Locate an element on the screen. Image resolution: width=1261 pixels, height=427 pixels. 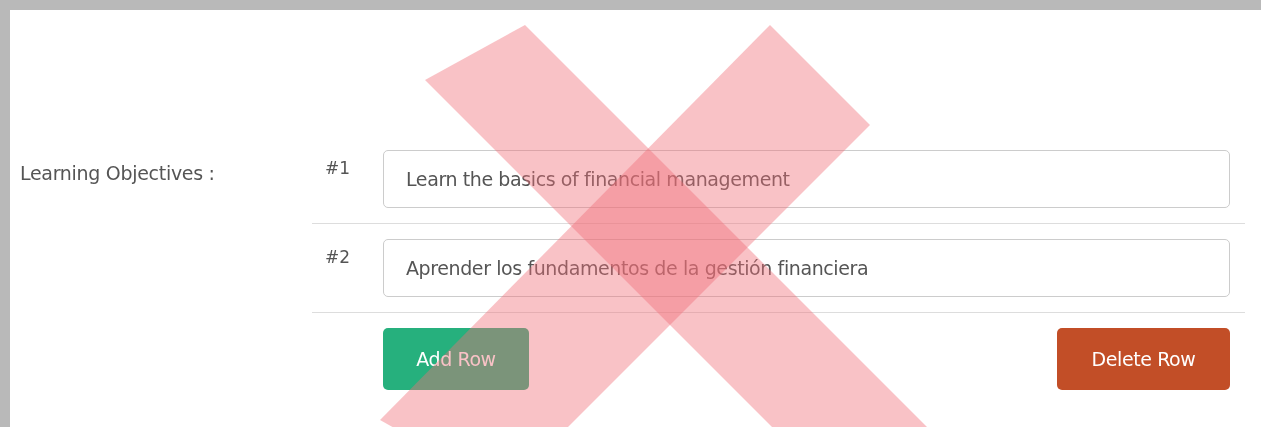
field-label: Learning Objectives : is located at coordinates (118, 173).